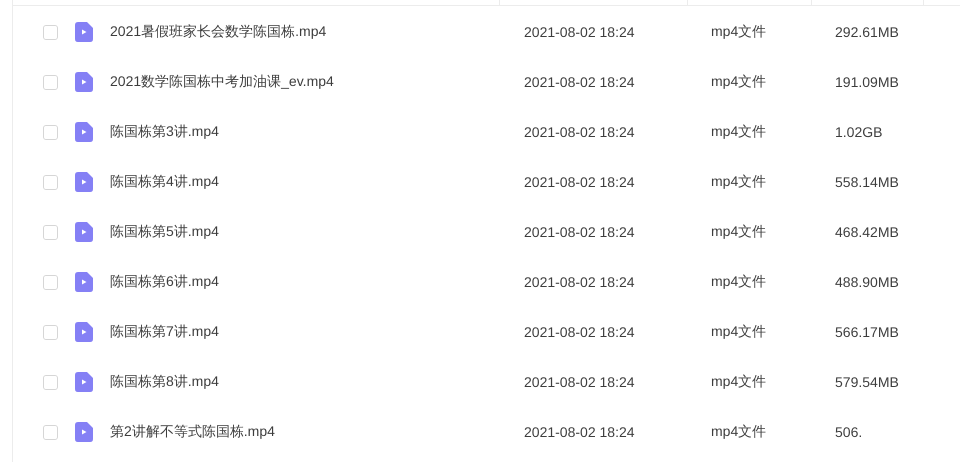 The width and height of the screenshot is (960, 462). I want to click on file-name: 第2讲解不等式陈国栋.mp4, so click(317, 432).